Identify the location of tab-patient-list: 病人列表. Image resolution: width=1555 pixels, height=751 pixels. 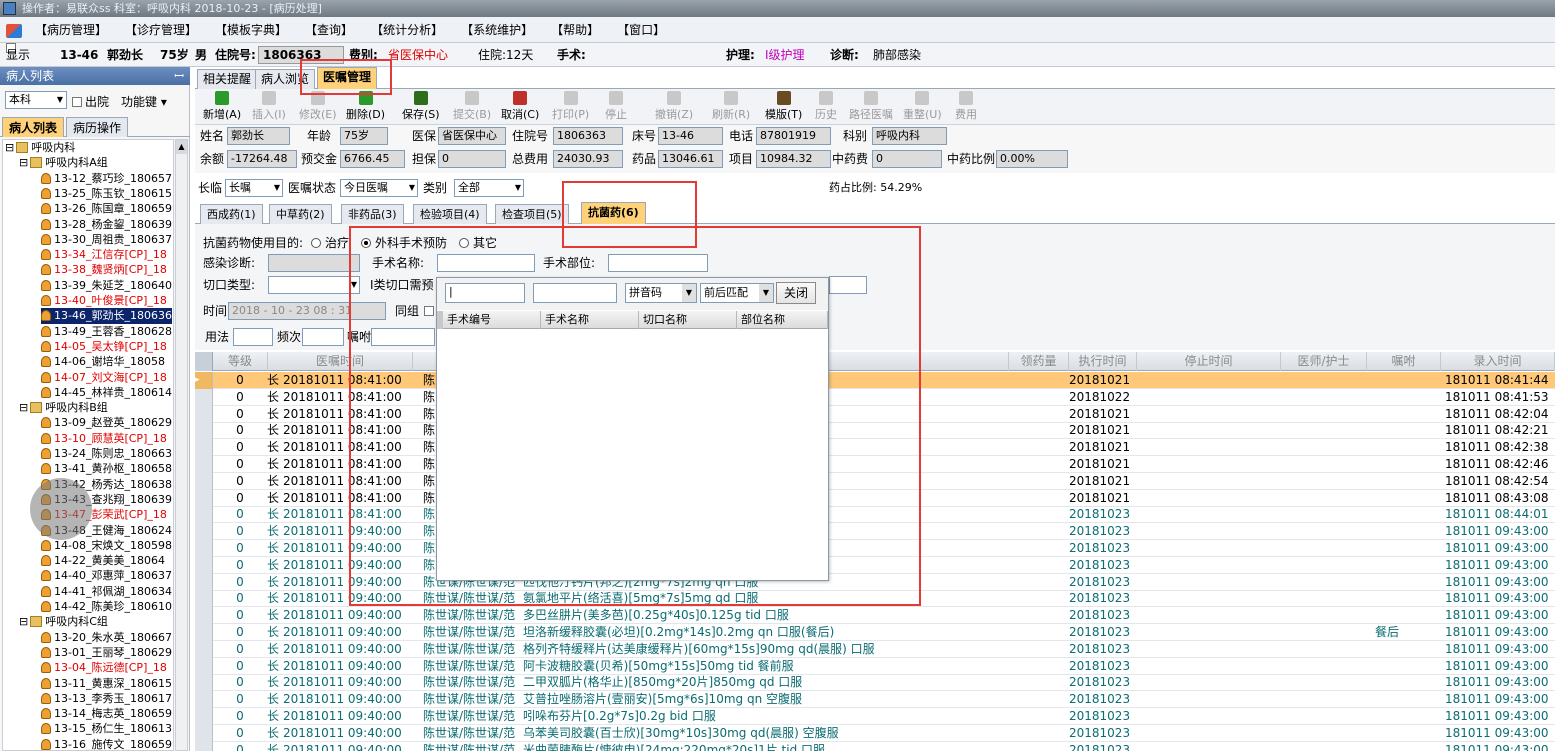
(33, 127).